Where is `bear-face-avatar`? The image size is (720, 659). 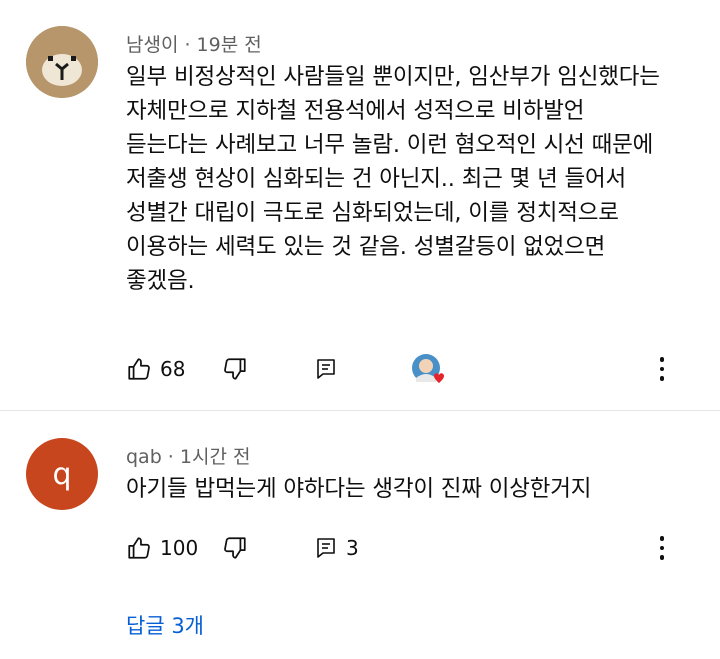
bear-face-avatar is located at coordinates (62, 62).